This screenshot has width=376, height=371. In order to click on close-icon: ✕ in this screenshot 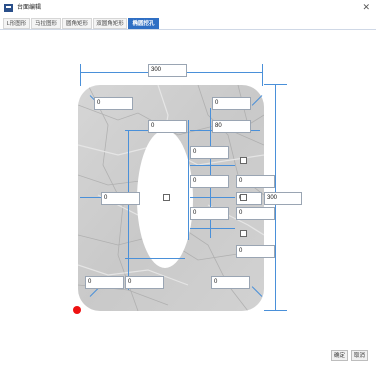, I will do `click(366, 7)`.